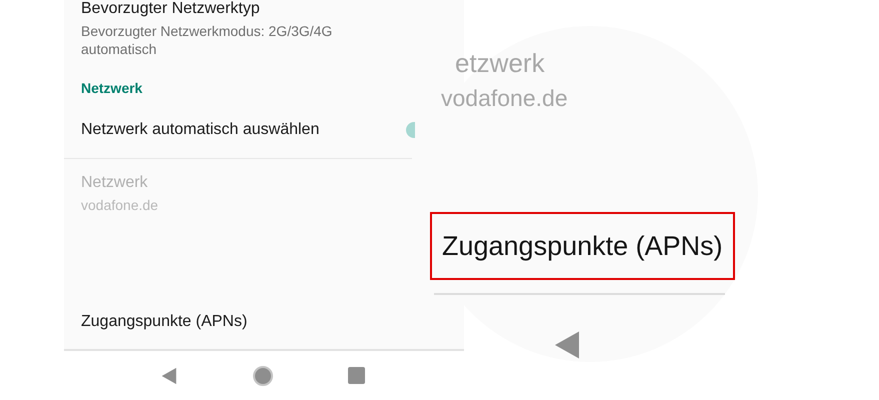  I want to click on setting-title: Bevorzugter Netzwerktyp, so click(170, 9).